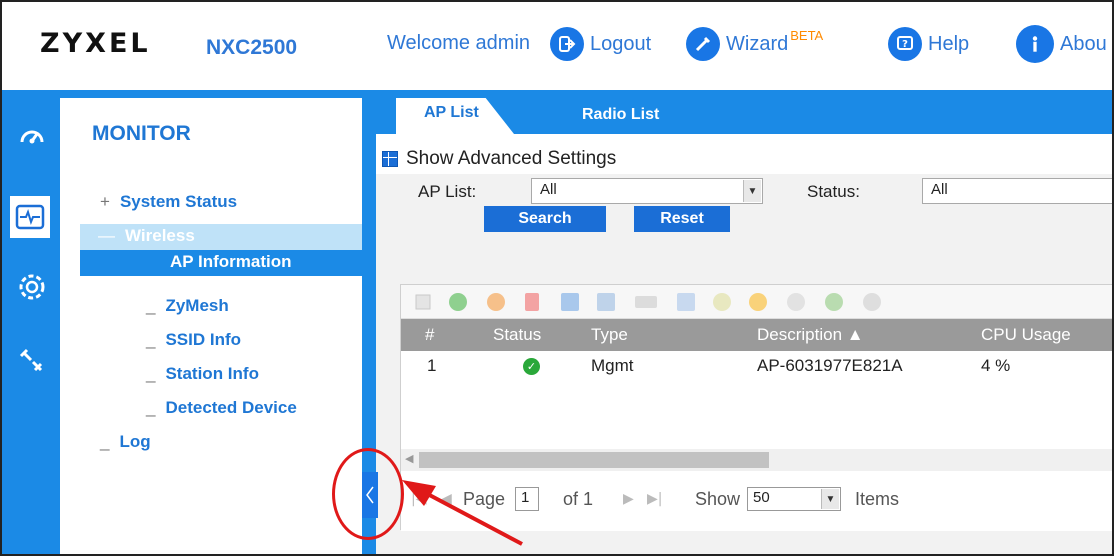  What do you see at coordinates (756, 366) in the screenshot?
I see `table-row: 1 ✓ Mgmt AP-6031977E821A 4 %` at bounding box center [756, 366].